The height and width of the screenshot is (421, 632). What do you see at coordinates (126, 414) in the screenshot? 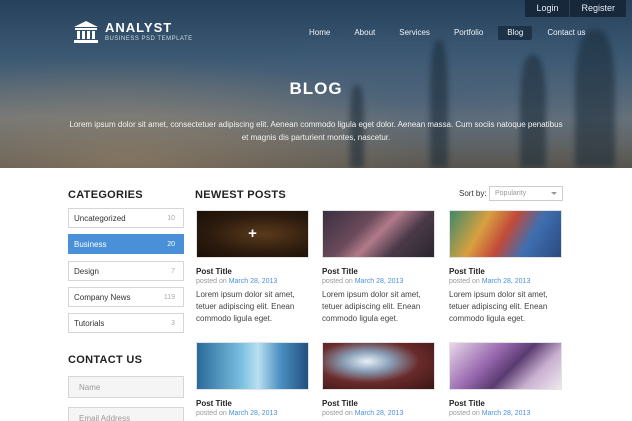
I see `email-input` at bounding box center [126, 414].